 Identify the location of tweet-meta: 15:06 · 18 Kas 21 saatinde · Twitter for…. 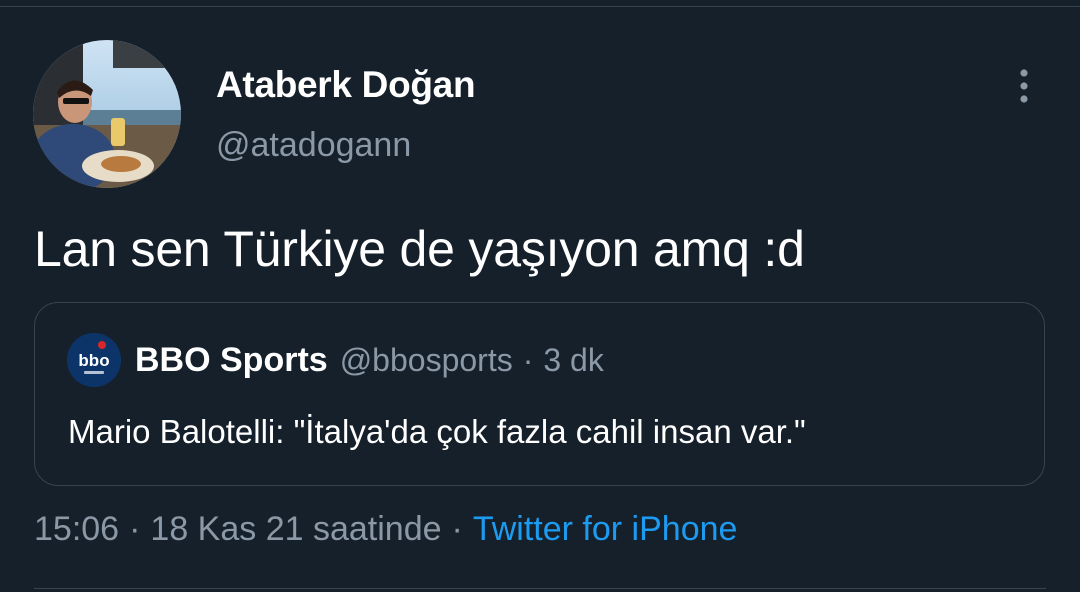
(385, 529).